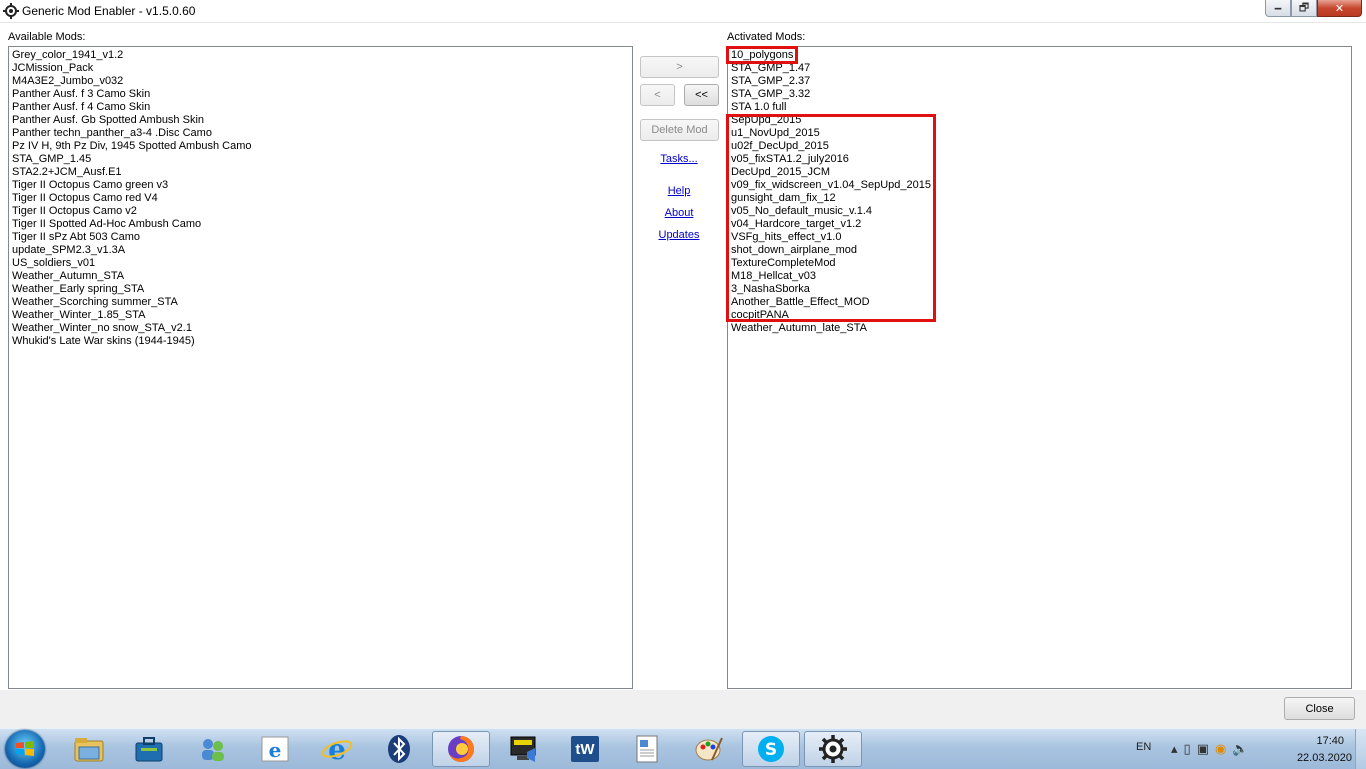 Image resolution: width=1366 pixels, height=769 pixels. What do you see at coordinates (679, 67) in the screenshot?
I see `activate-button: >` at bounding box center [679, 67].